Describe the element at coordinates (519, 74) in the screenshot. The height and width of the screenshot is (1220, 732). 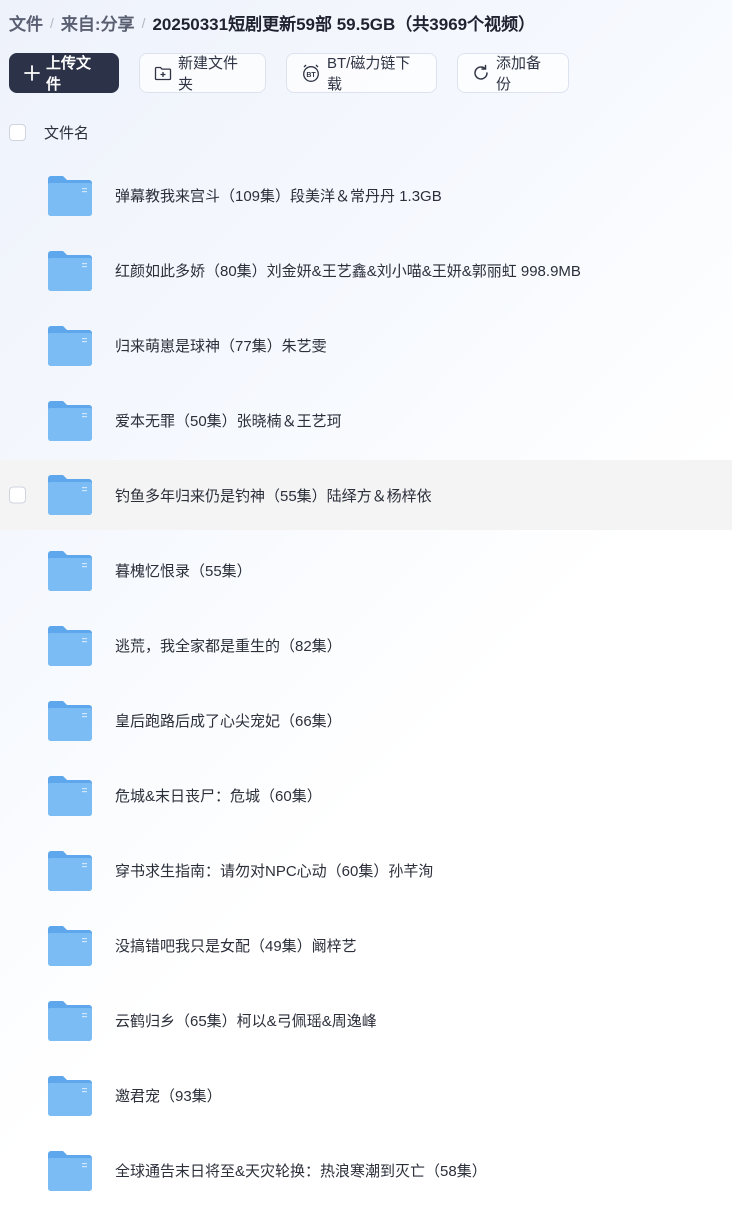
I see `add-backup-label: 添加备份` at that location.